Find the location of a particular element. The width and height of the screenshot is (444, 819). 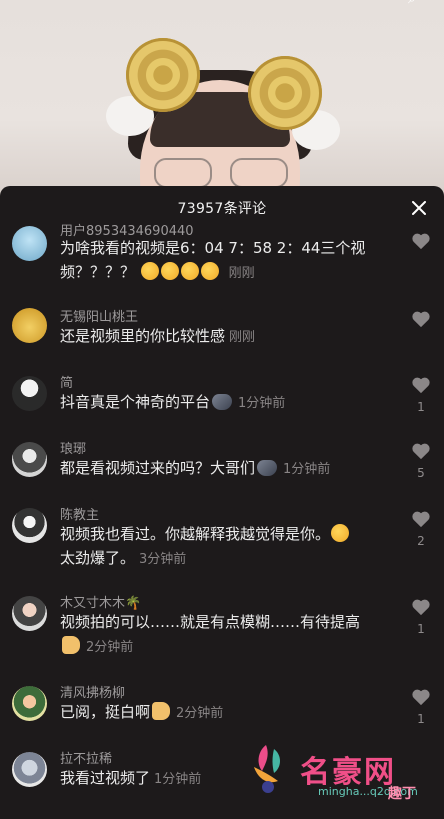

search-icon: ⌕ is located at coordinates (415, 3).